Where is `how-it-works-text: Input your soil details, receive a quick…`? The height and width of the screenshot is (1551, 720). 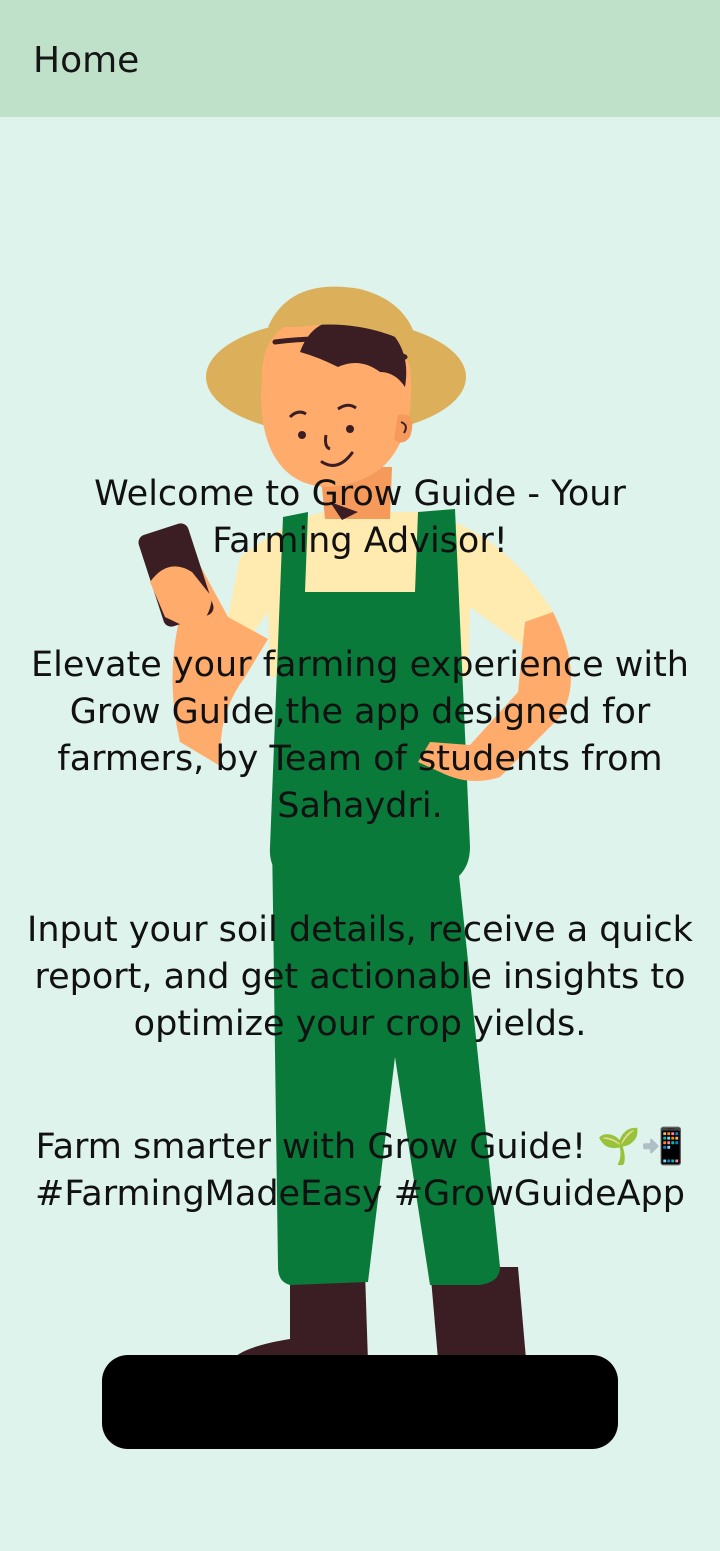 how-it-works-text: Input your soil details, receive a quick… is located at coordinates (360, 977).